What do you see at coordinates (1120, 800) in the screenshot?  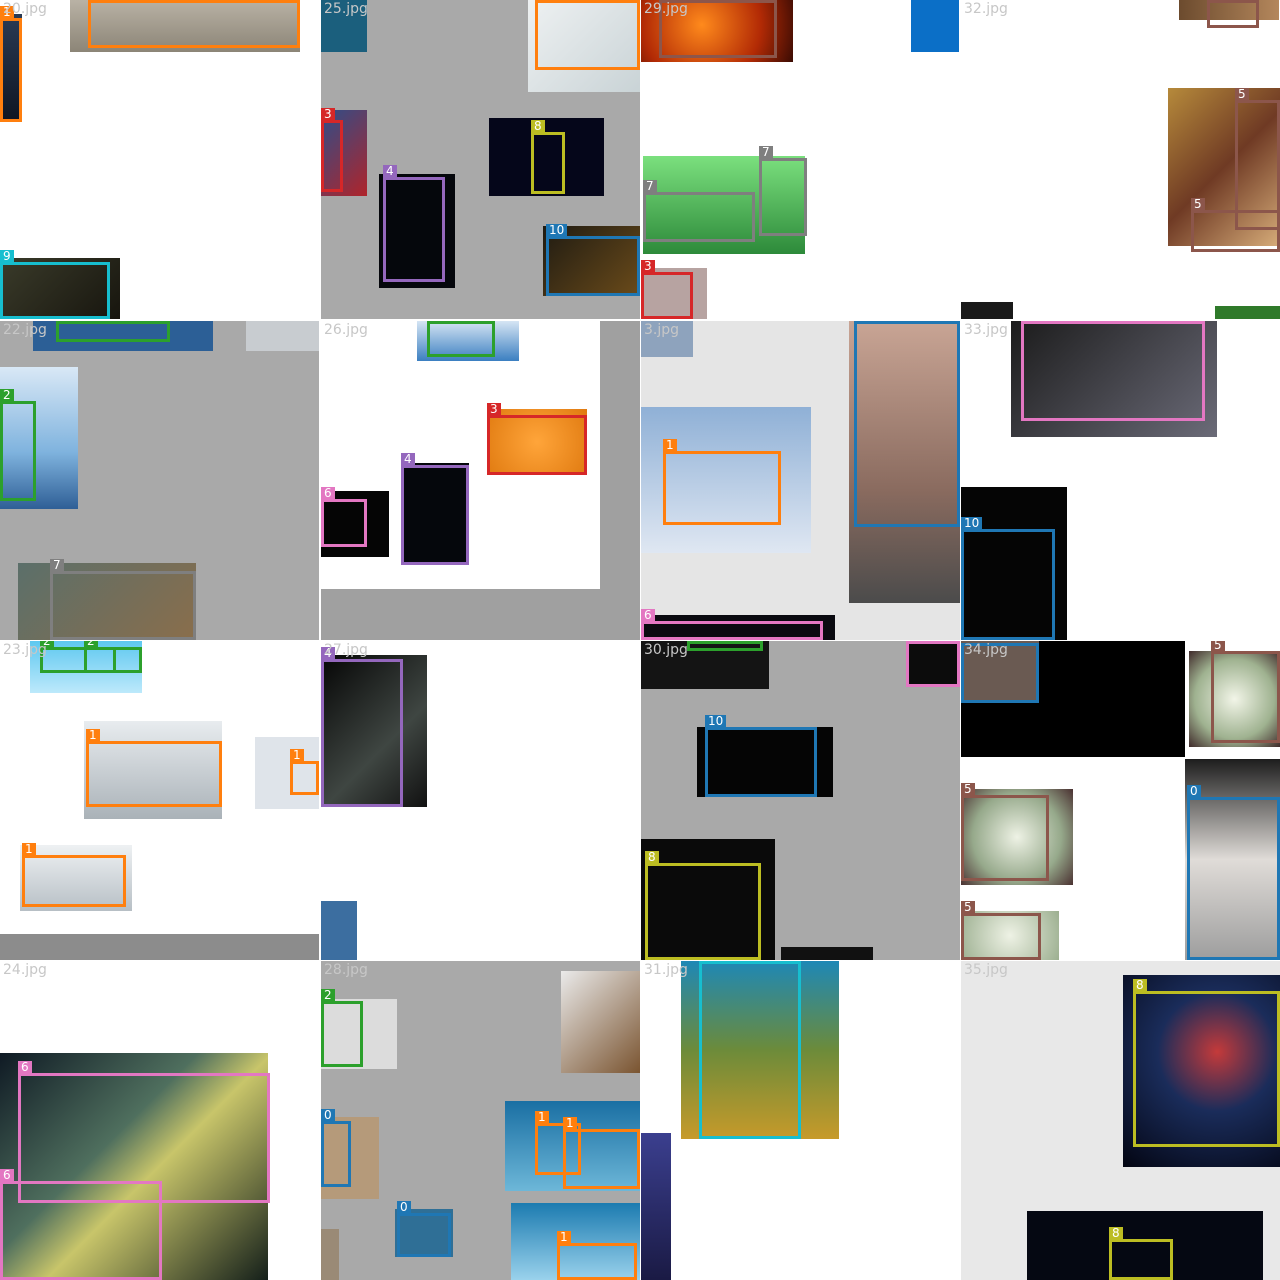 I see `tile-34: 5 5 0 5 34.jpg` at bounding box center [1120, 800].